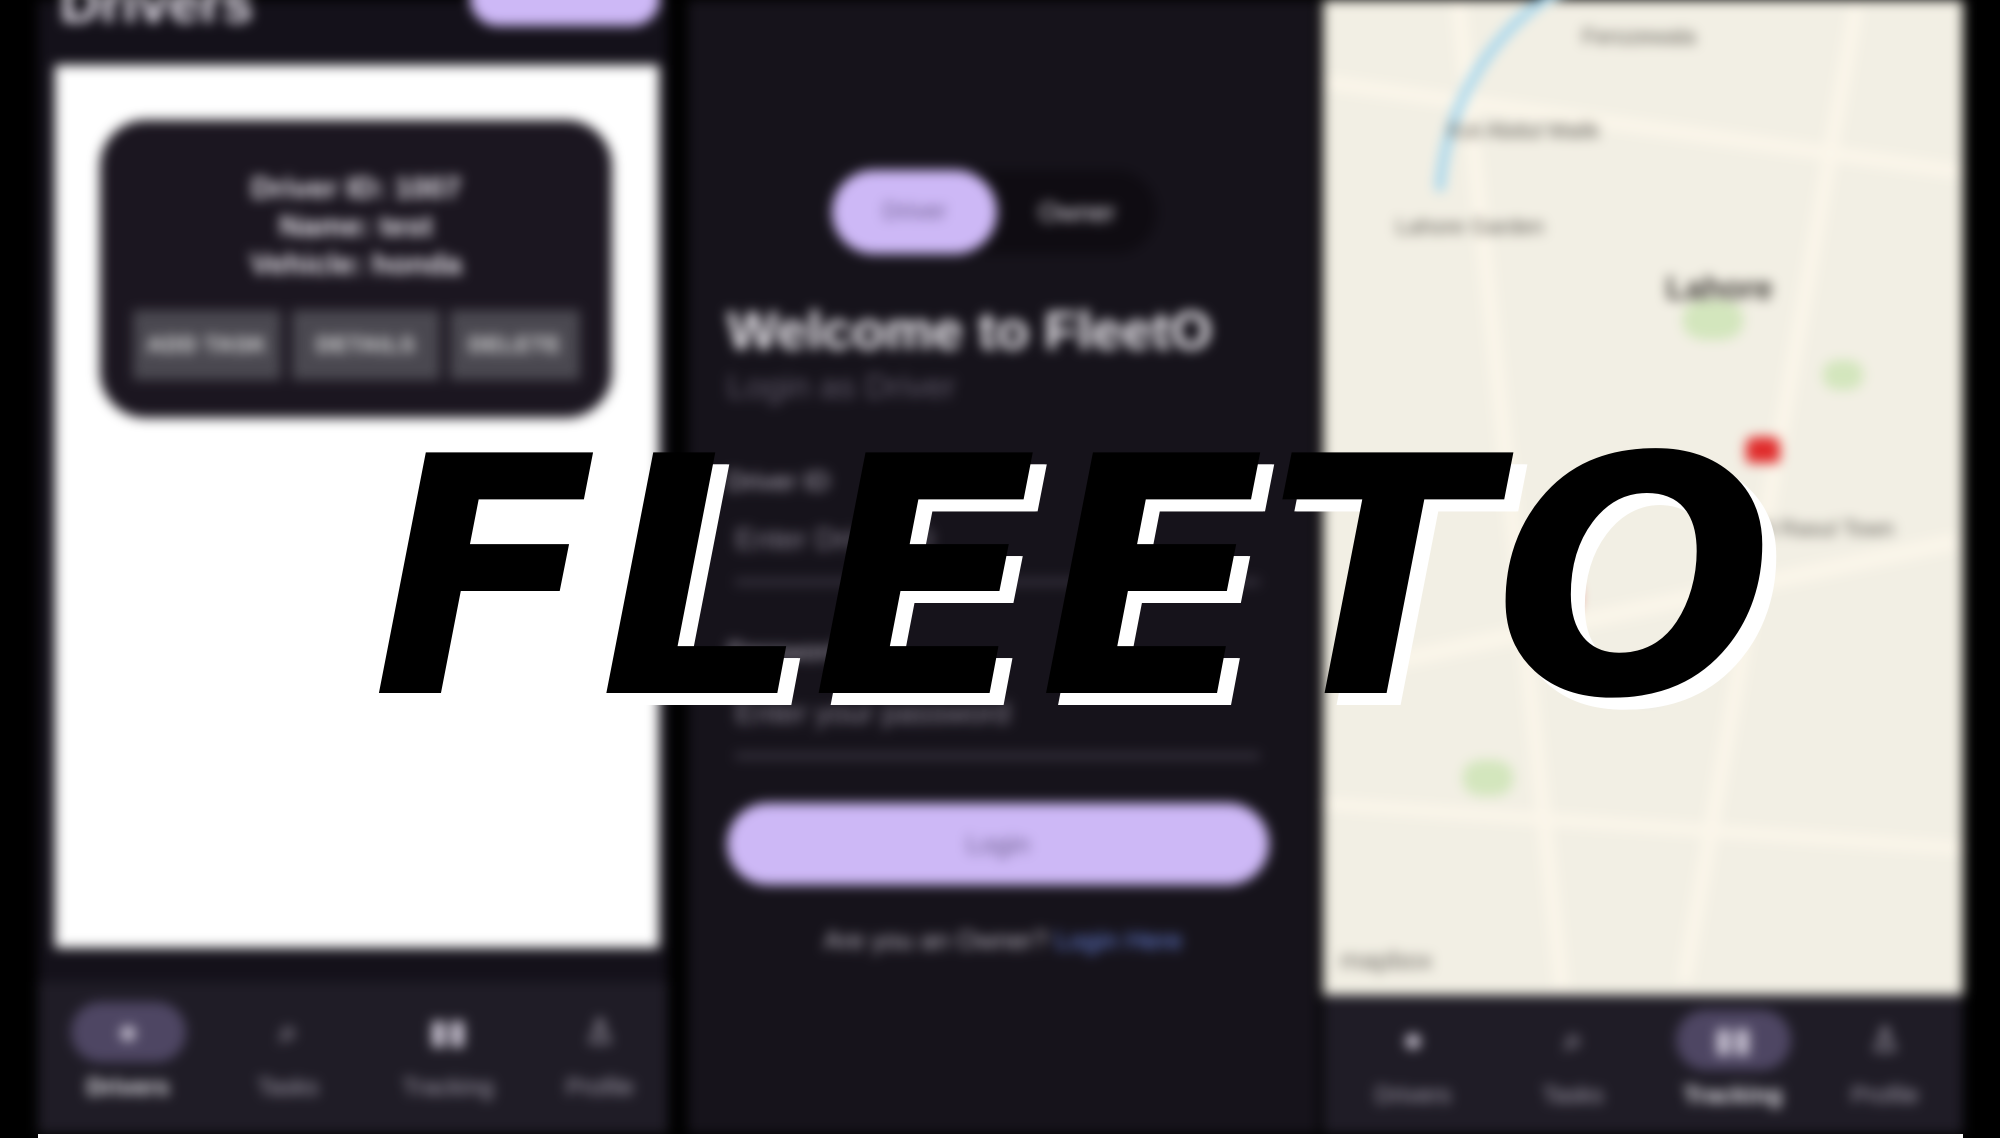 The width and height of the screenshot is (2000, 1138). Describe the element at coordinates (157, 17) in the screenshot. I see `drivers-title: Drivers` at that location.